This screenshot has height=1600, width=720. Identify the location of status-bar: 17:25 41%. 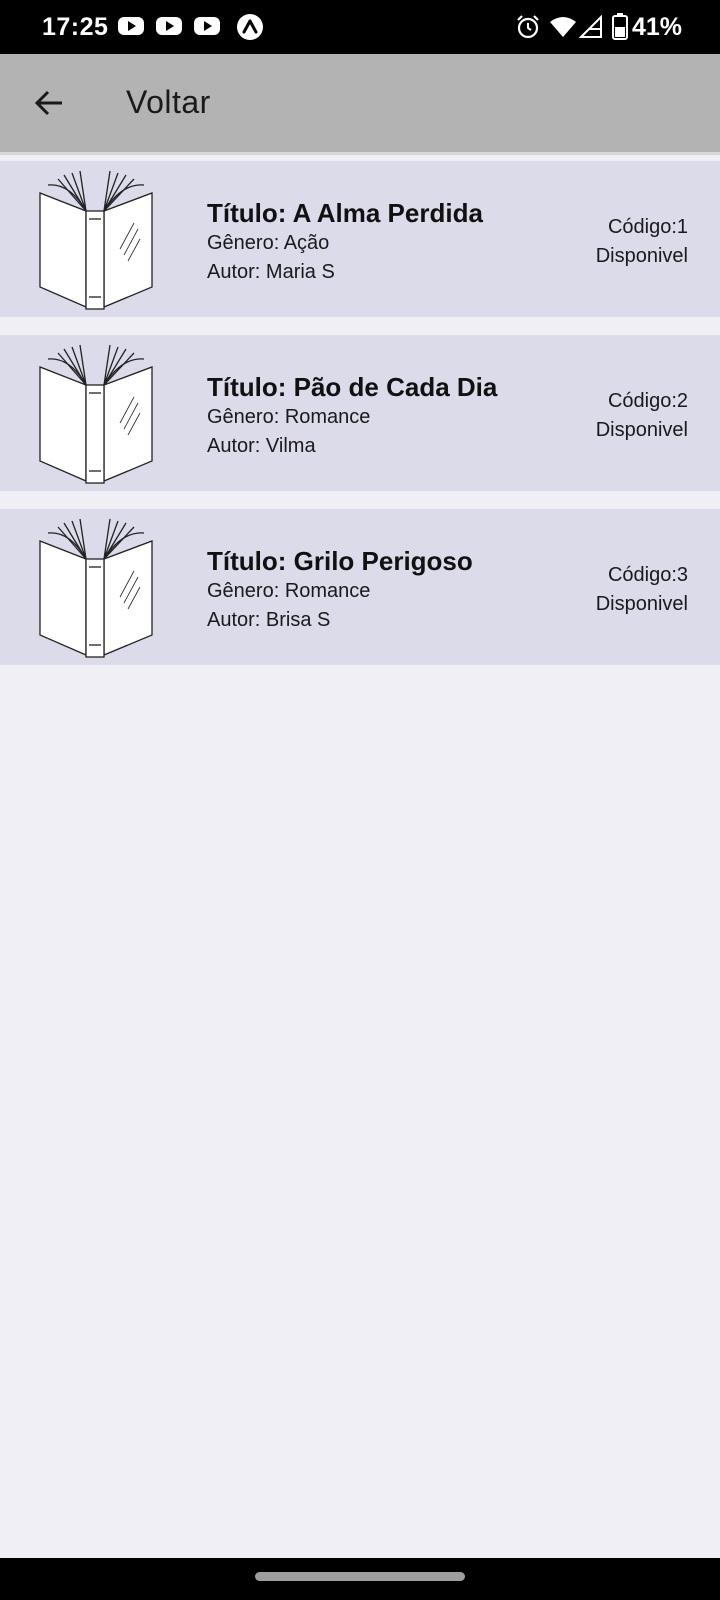
(360, 27).